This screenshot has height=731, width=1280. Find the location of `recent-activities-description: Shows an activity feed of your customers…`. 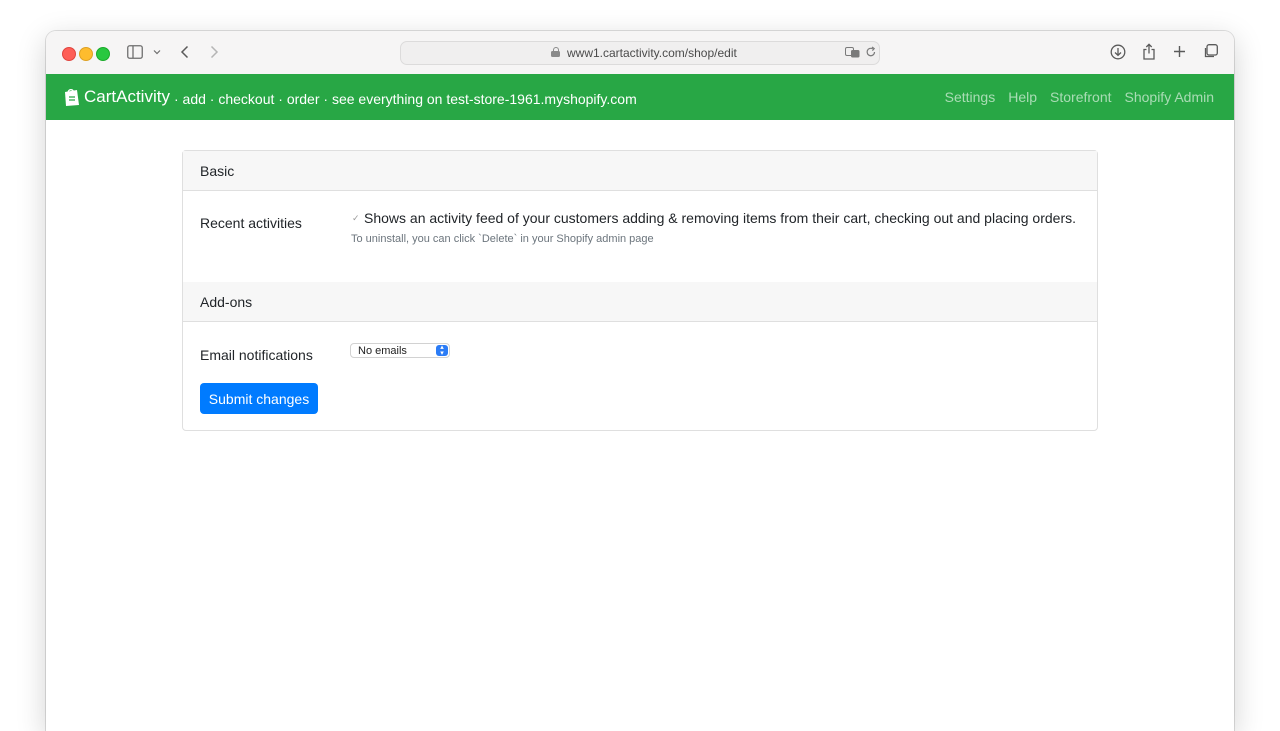

recent-activities-description: Shows an activity feed of your customers… is located at coordinates (720, 218).